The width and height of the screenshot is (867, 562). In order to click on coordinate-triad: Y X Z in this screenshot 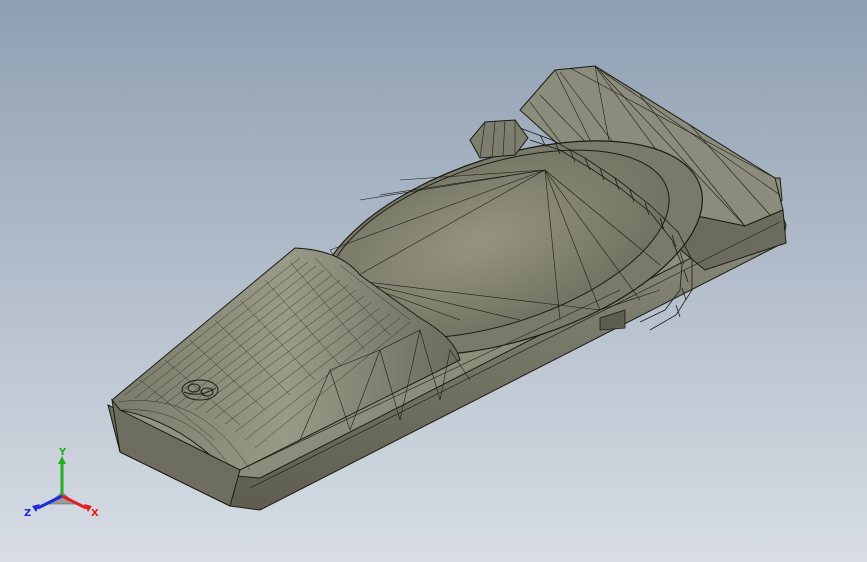, I will do `click(61, 483)`.